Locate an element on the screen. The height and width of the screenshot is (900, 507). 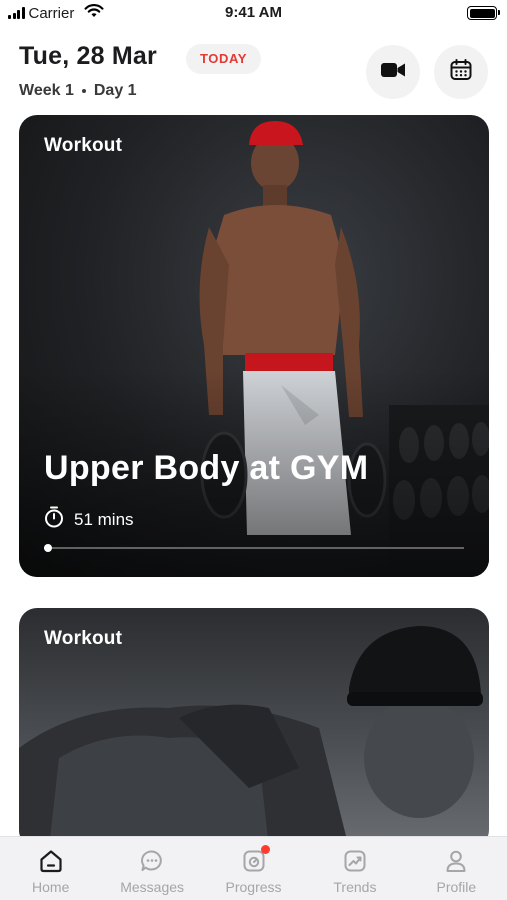
tab-home: Home is located at coordinates (50, 868).